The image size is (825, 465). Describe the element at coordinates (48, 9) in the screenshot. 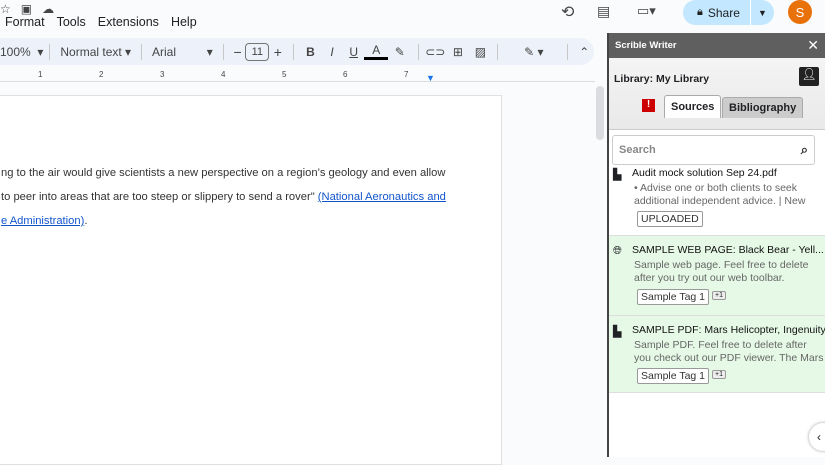

I see `cloud-icon: ☁` at that location.